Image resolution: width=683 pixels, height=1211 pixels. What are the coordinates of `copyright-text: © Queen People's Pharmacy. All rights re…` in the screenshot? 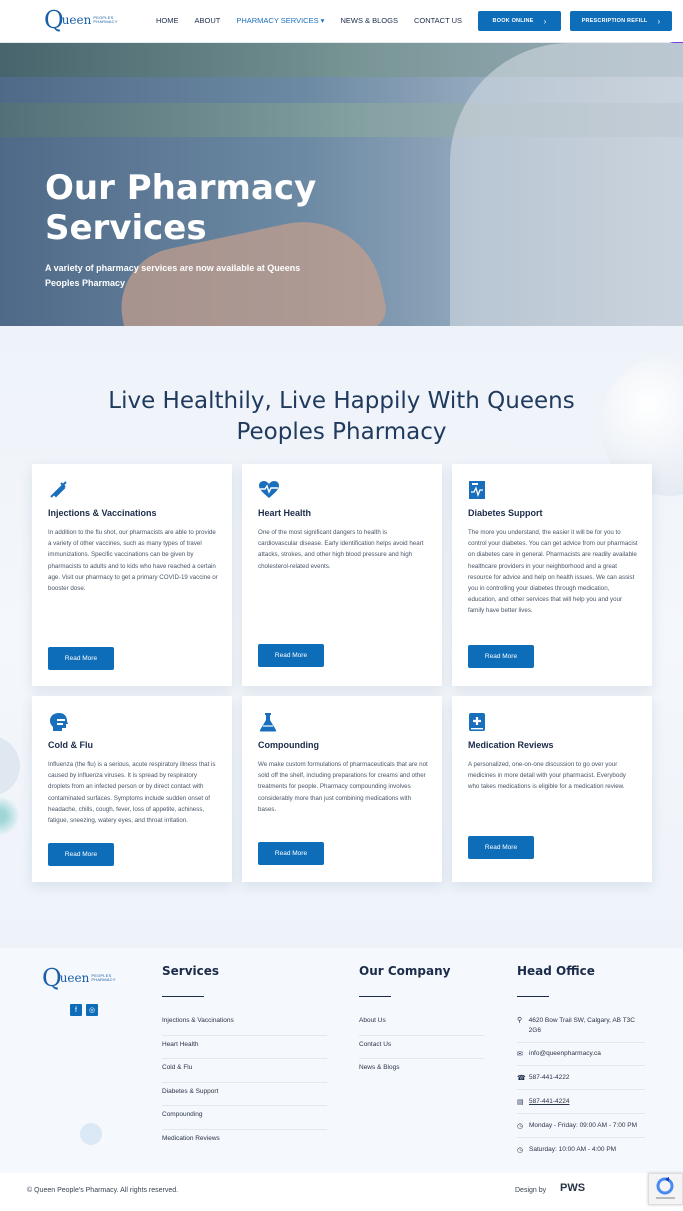 It's located at (103, 1190).